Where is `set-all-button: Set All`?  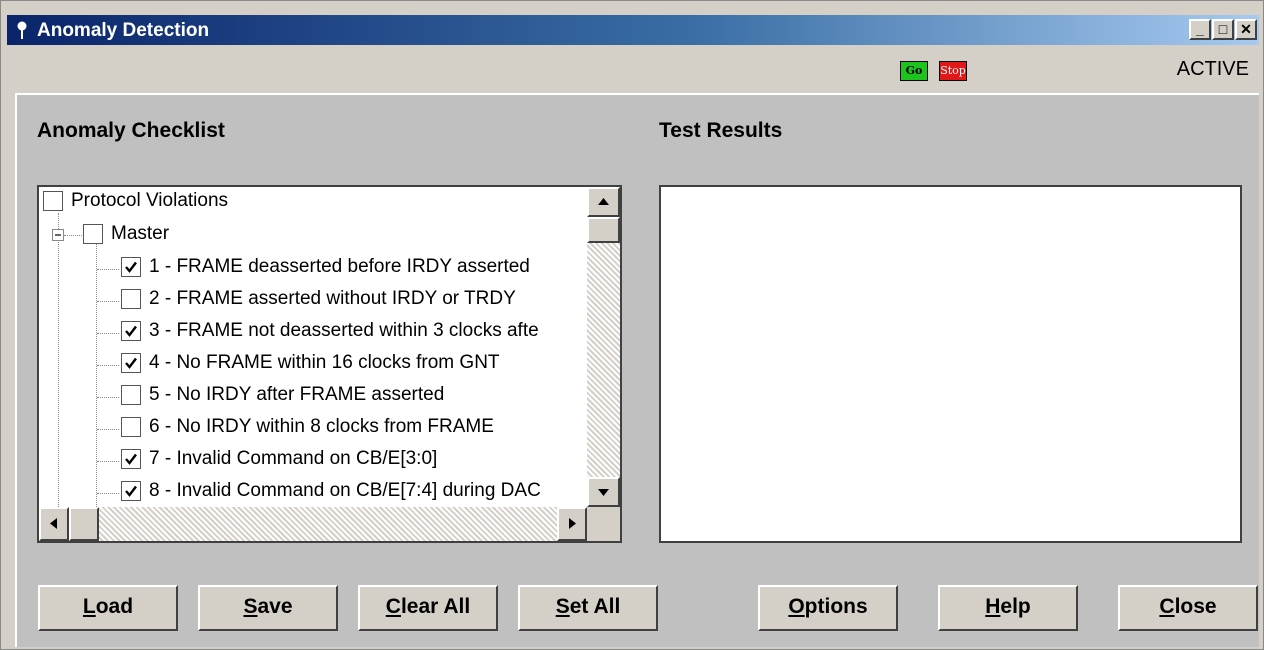 set-all-button: Set All is located at coordinates (588, 608).